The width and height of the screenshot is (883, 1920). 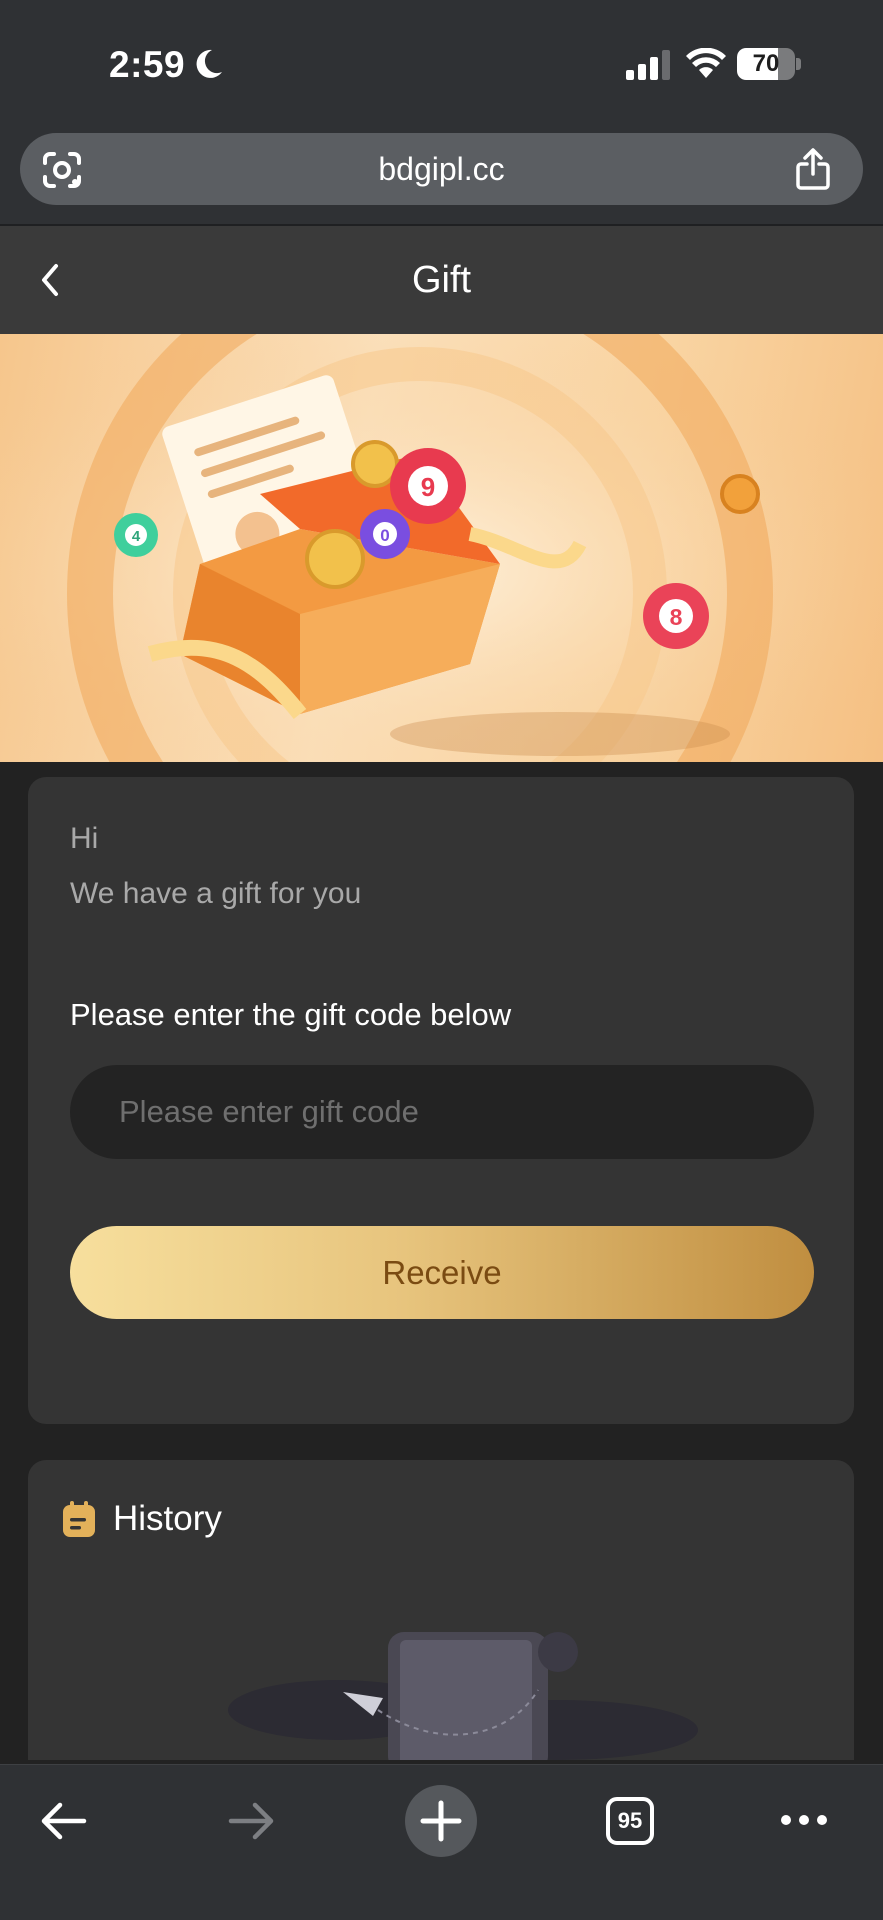 I want to click on new-tab-button, so click(x=441, y=1821).